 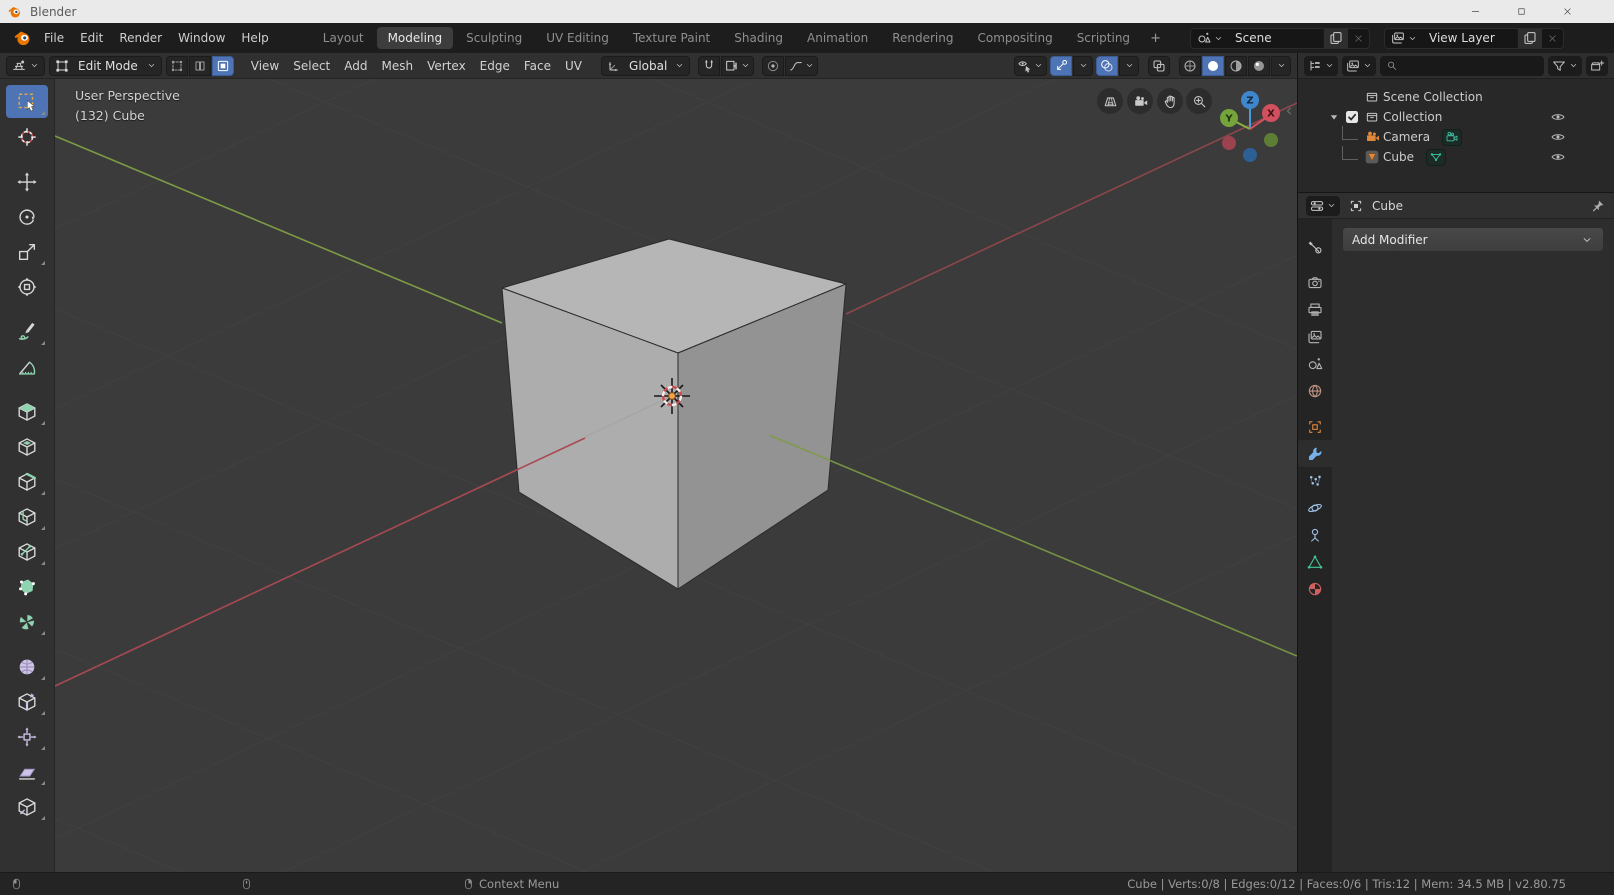 I want to click on workspace-tab-modeling: Modeling, so click(x=415, y=38).